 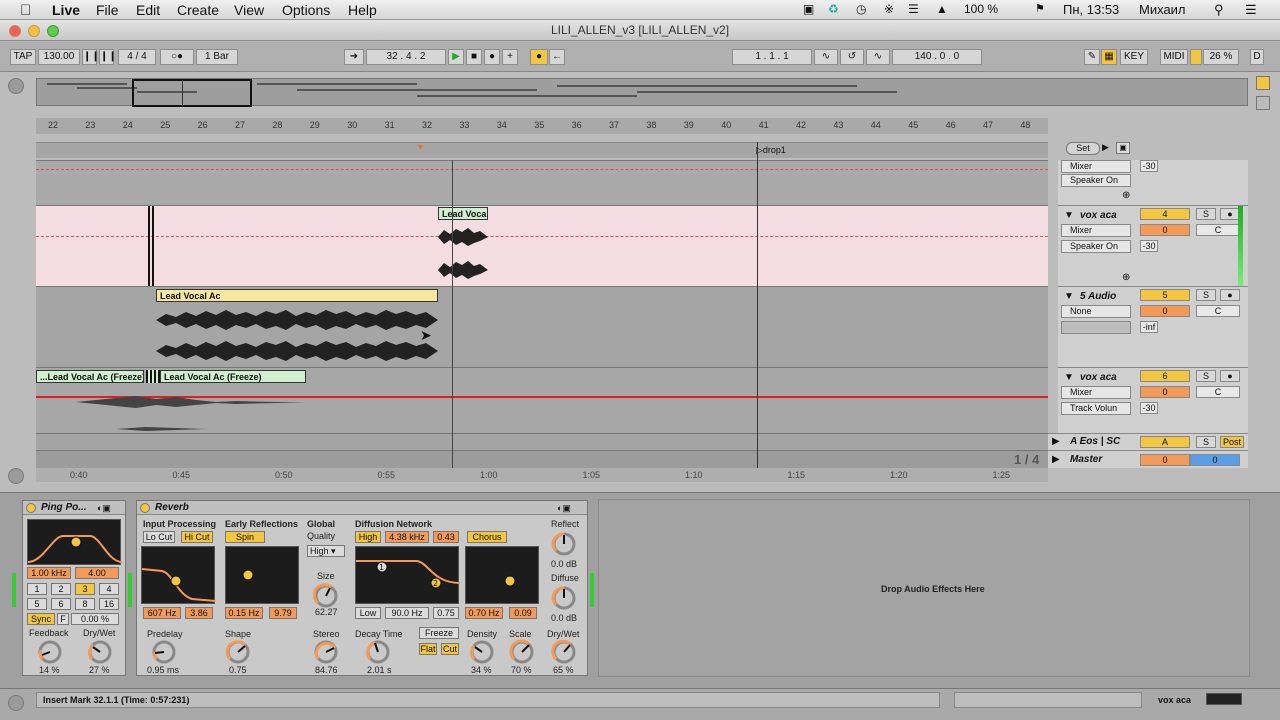 What do you see at coordinates (1126, 277) in the screenshot?
I see `add-io-icon: ⊕` at bounding box center [1126, 277].